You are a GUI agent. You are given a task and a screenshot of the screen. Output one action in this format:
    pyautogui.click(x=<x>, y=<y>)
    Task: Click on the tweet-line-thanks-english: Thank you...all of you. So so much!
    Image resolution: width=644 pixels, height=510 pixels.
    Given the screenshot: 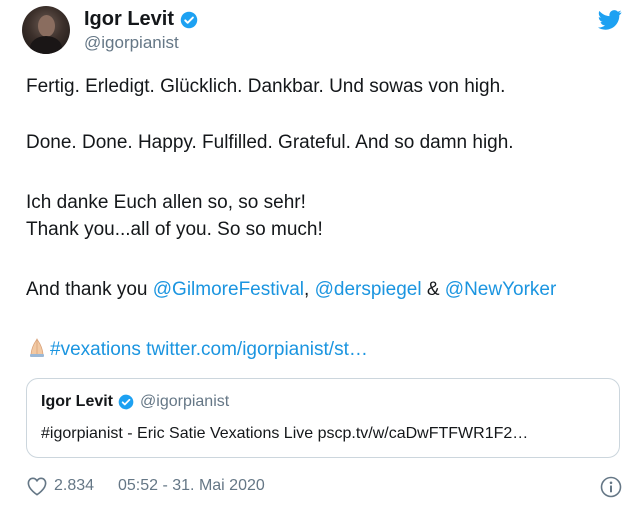 What is the action you would take?
    pyautogui.click(x=174, y=229)
    